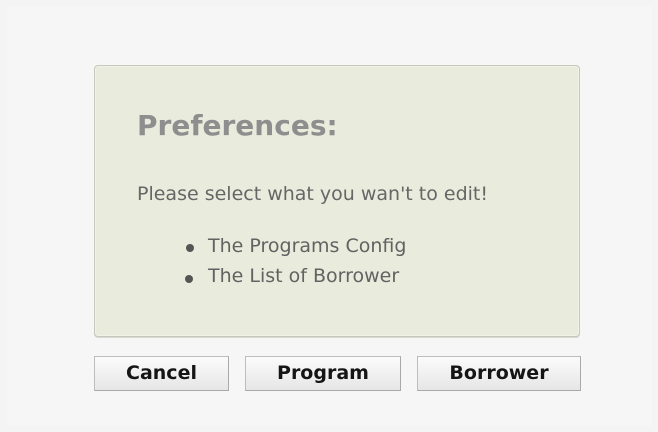  Describe the element at coordinates (307, 246) in the screenshot. I see `option-label: The Programs Config` at that location.